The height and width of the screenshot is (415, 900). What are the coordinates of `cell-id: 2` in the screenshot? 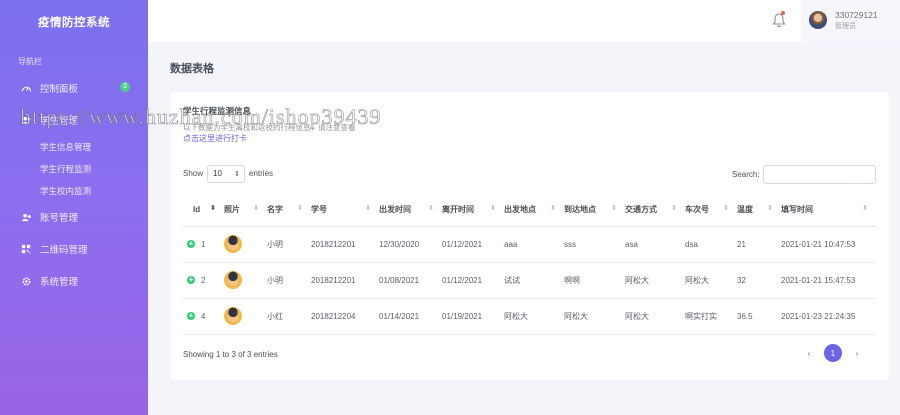 It's located at (203, 280).